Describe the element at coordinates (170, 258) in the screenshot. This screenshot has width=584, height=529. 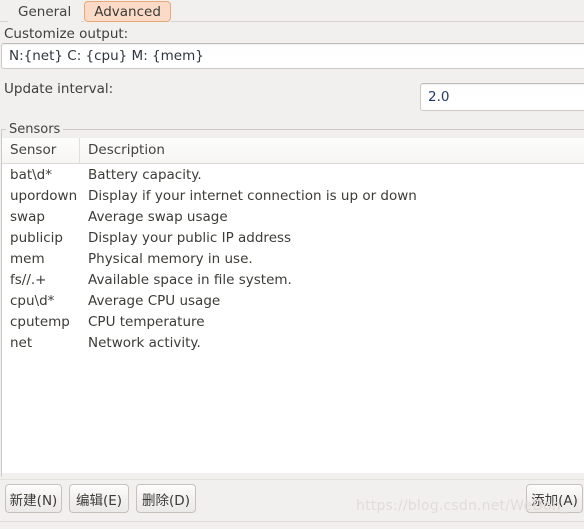
I see `cell-description: Physical memory in use.` at that location.